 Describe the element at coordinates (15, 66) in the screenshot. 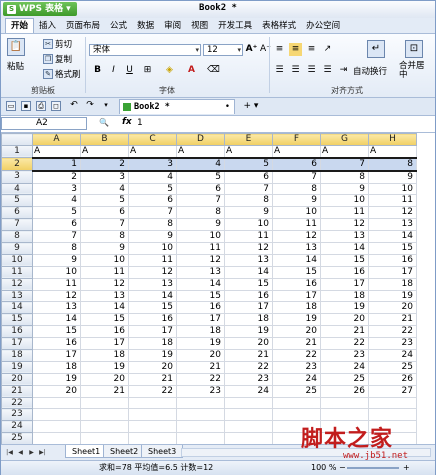

I see `paste-button: 粘贴` at that location.